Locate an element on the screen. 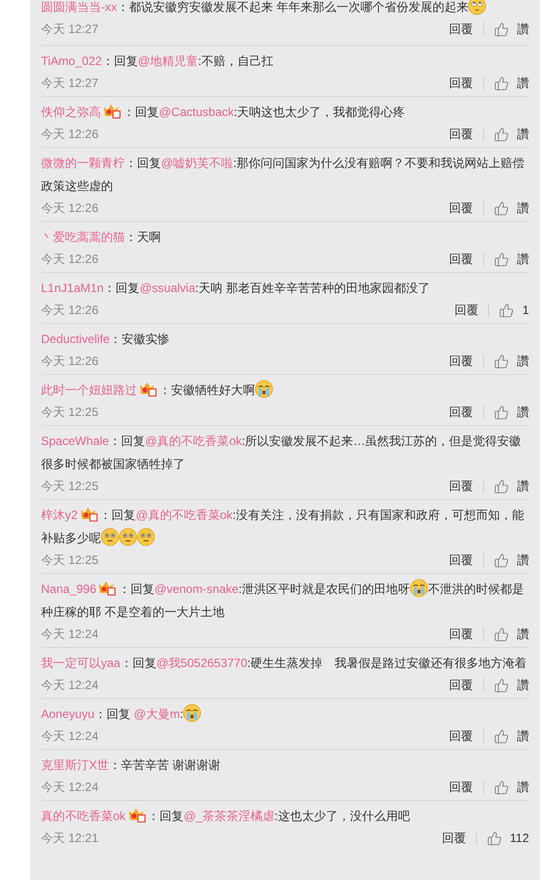 The width and height of the screenshot is (559, 884). comment: 克里斯汀X世：辛苦辛苦 谢谢谢谢 is located at coordinates (131, 765).